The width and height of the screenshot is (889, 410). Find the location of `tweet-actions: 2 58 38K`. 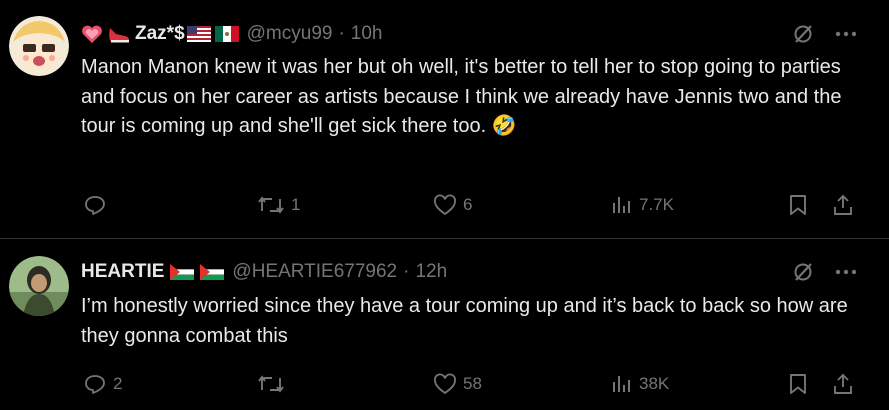

tweet-actions: 2 58 38K is located at coordinates (471, 384).